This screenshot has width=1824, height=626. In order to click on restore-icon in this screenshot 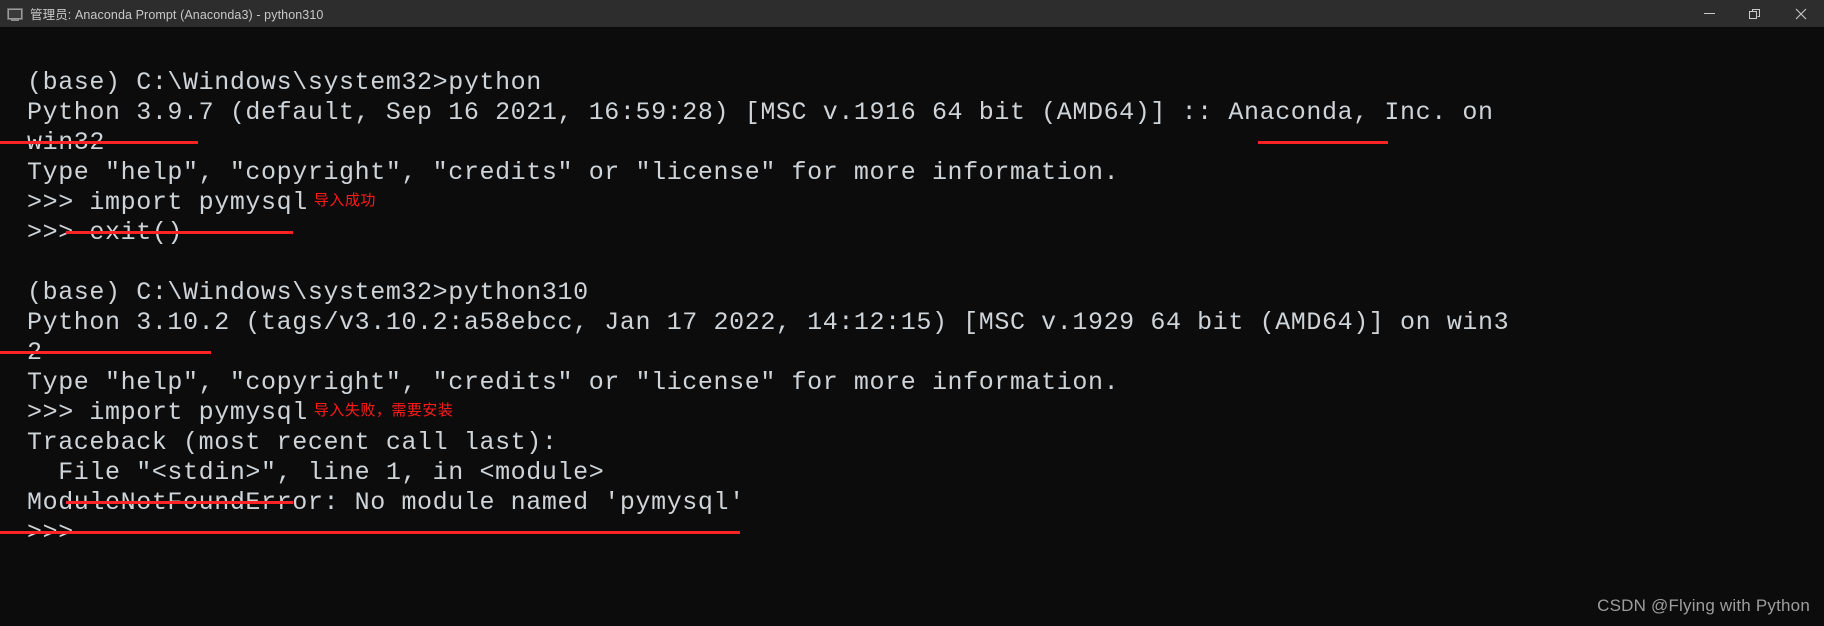, I will do `click(1754, 13)`.